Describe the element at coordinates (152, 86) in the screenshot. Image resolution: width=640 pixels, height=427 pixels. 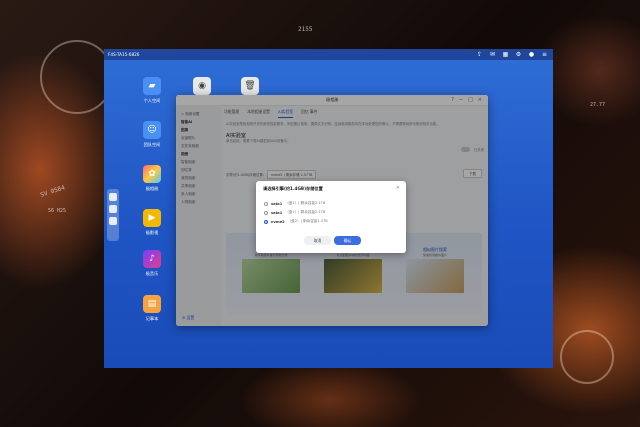
I see `folder-icon: ▰` at that location.